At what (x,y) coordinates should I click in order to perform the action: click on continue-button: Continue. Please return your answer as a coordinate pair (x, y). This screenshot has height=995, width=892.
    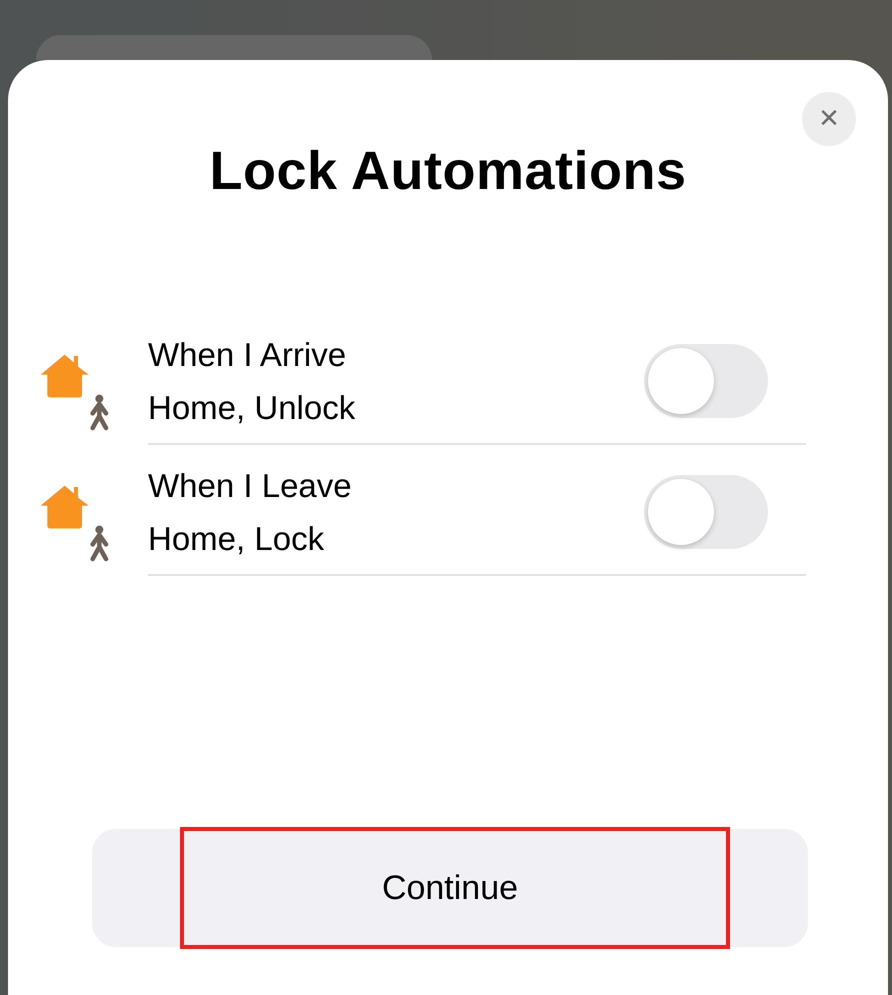
    Looking at the image, I should click on (450, 888).